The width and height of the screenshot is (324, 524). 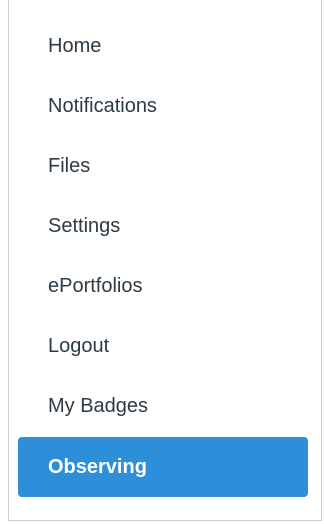 I want to click on nav-item-label: Files, so click(x=69, y=166).